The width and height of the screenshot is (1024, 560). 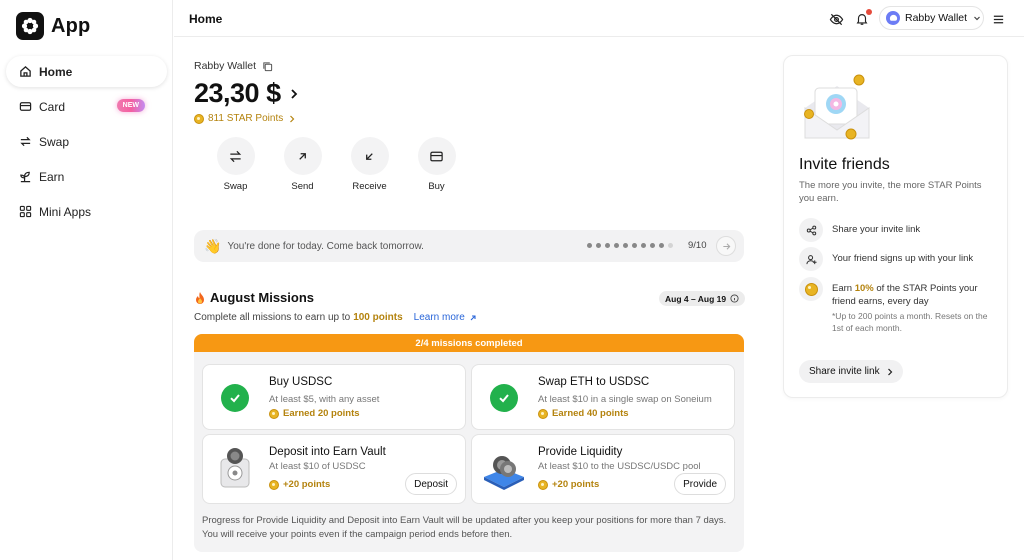 I want to click on grid-icon, so click(x=25, y=212).